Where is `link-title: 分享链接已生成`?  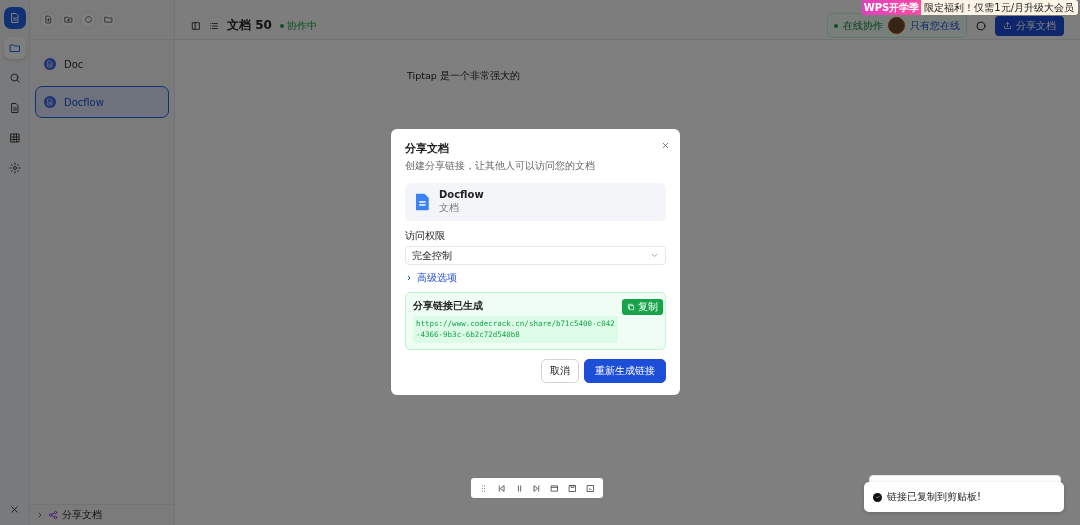
link-title: 分享链接已生成 is located at coordinates (448, 306).